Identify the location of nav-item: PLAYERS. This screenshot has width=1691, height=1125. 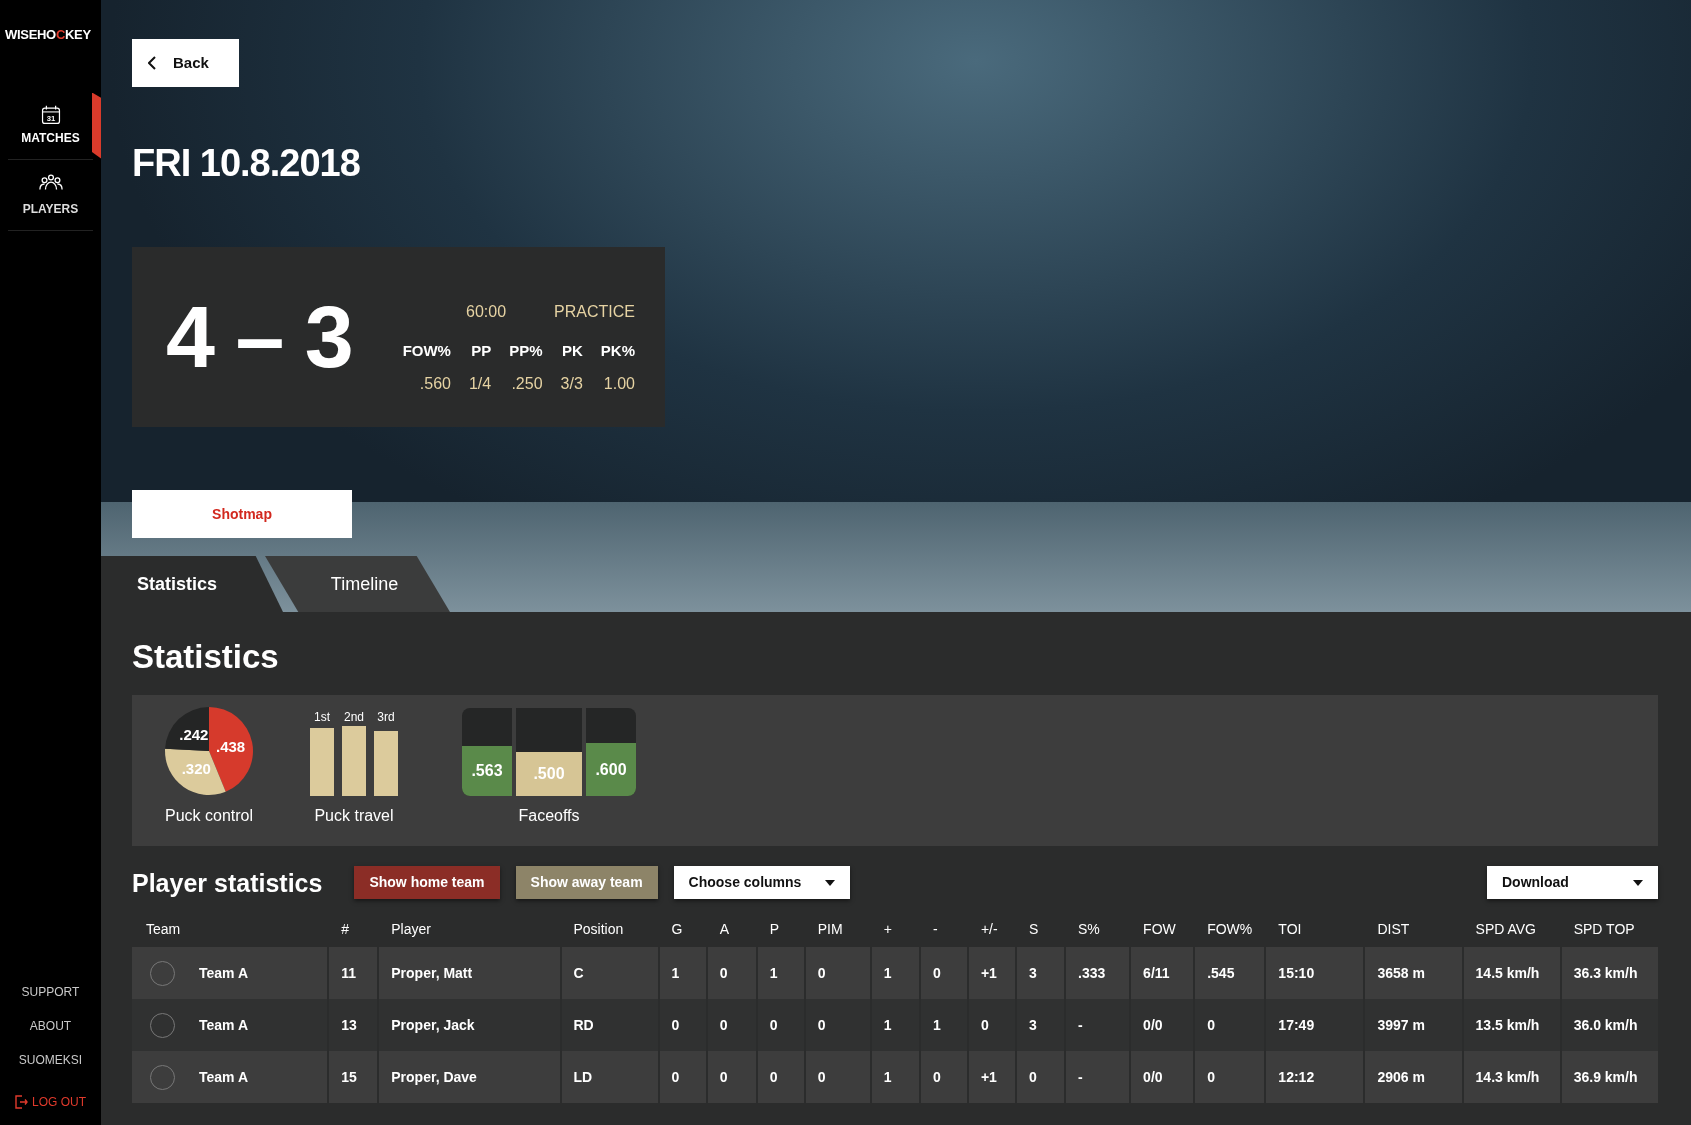
(50, 194).